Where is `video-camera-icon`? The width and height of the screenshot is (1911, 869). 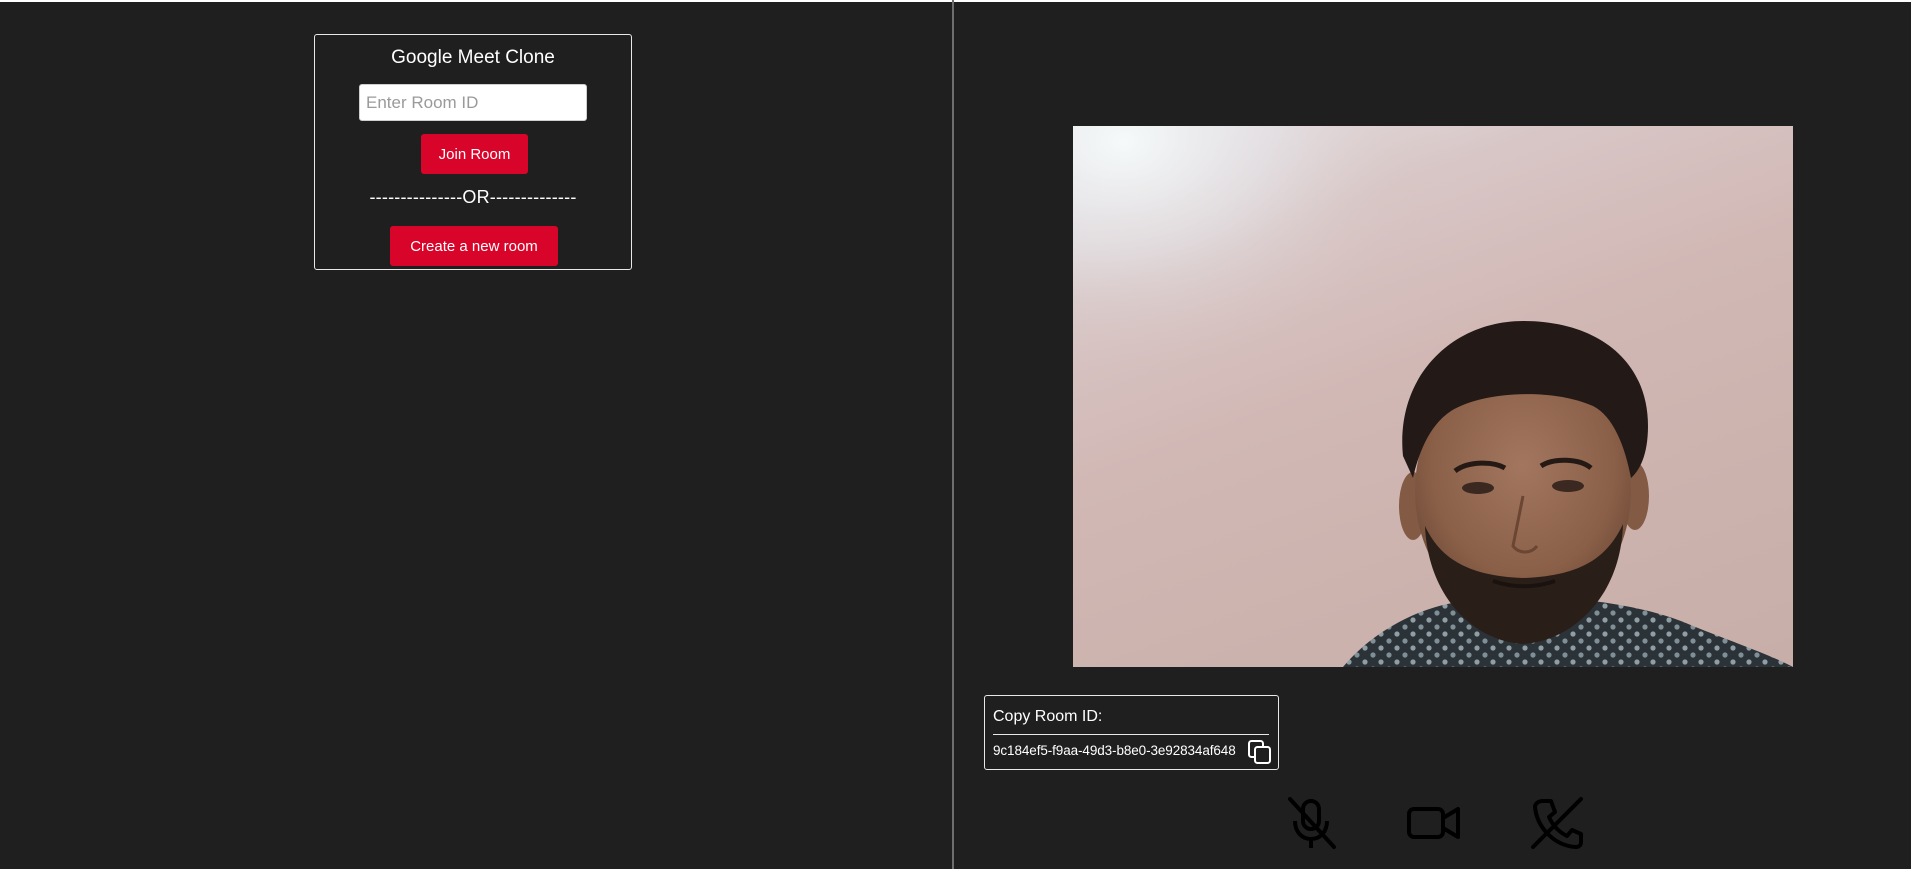
video-camera-icon is located at coordinates (1433, 823).